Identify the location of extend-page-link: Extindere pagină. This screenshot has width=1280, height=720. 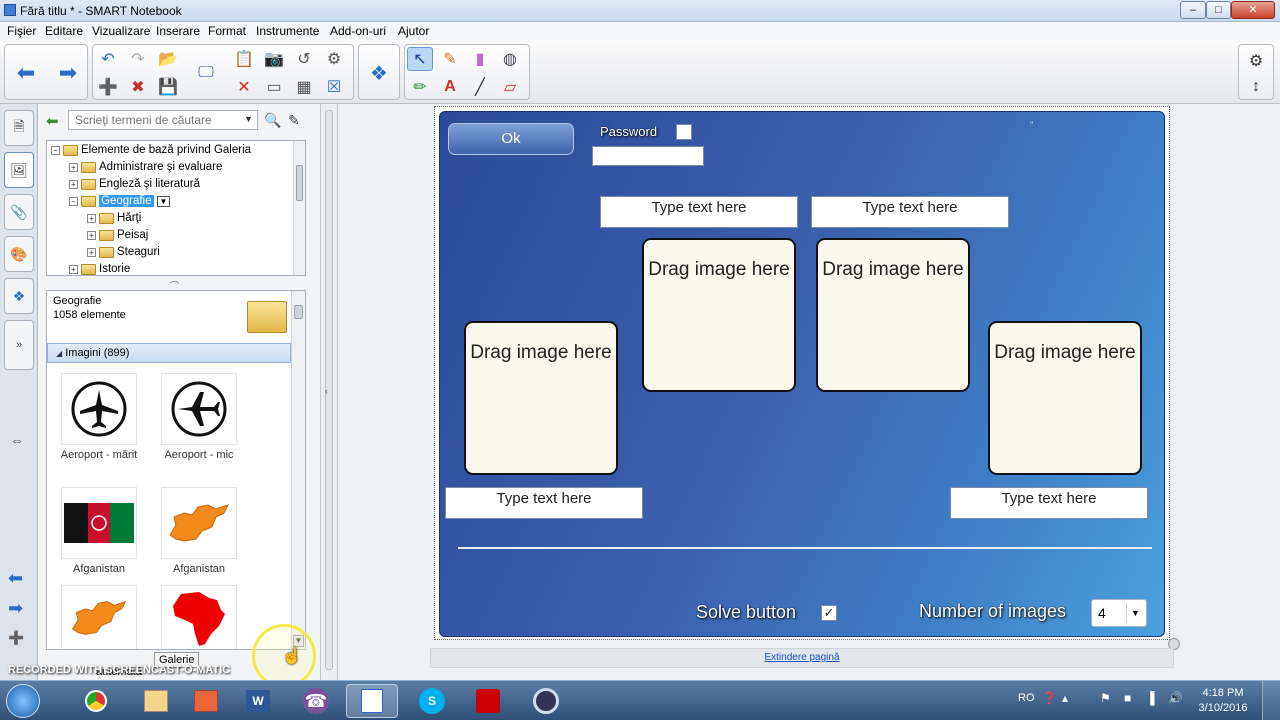
(801, 657).